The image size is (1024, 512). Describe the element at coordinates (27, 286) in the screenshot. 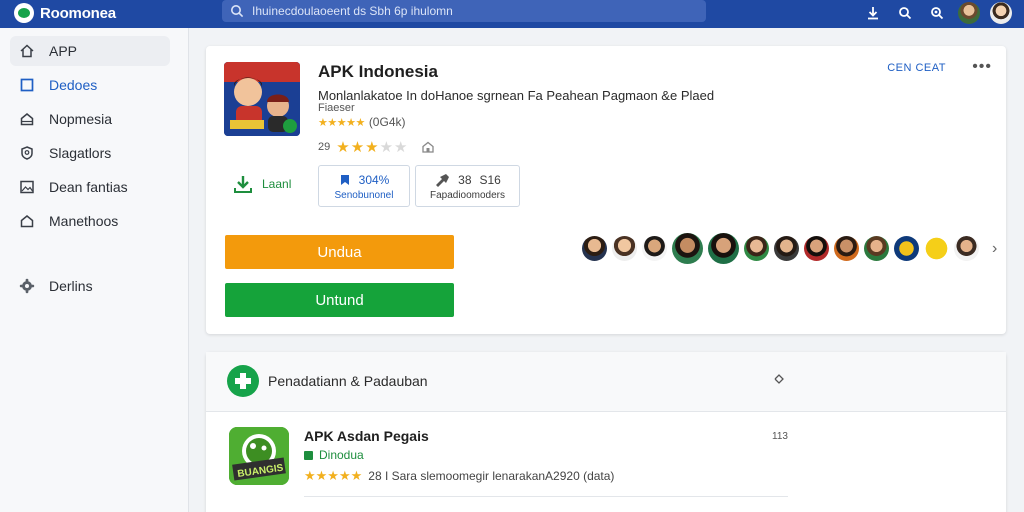

I see `gear-icon` at that location.